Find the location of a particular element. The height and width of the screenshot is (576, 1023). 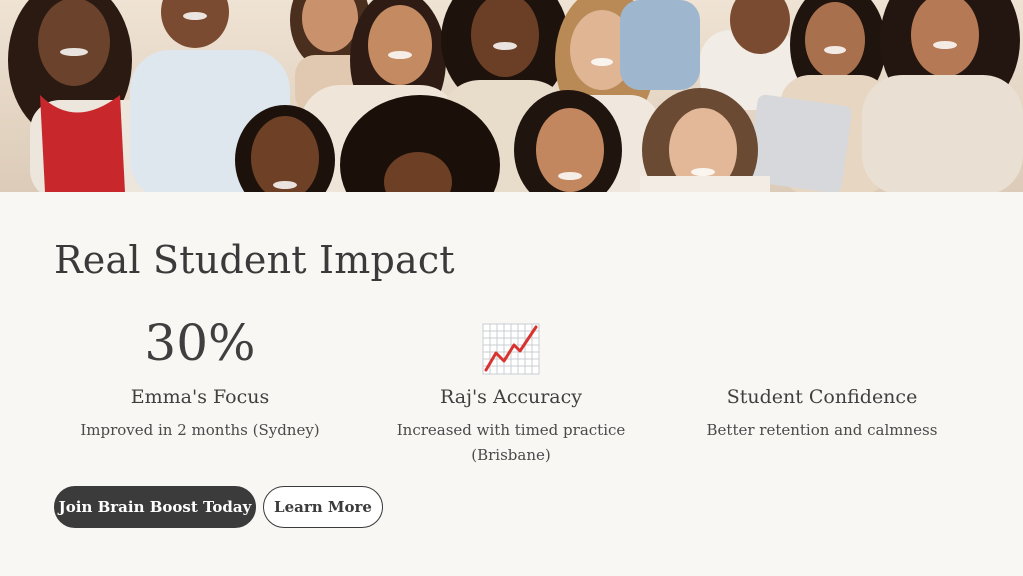

learn-more-button: Learn More is located at coordinates (323, 507).